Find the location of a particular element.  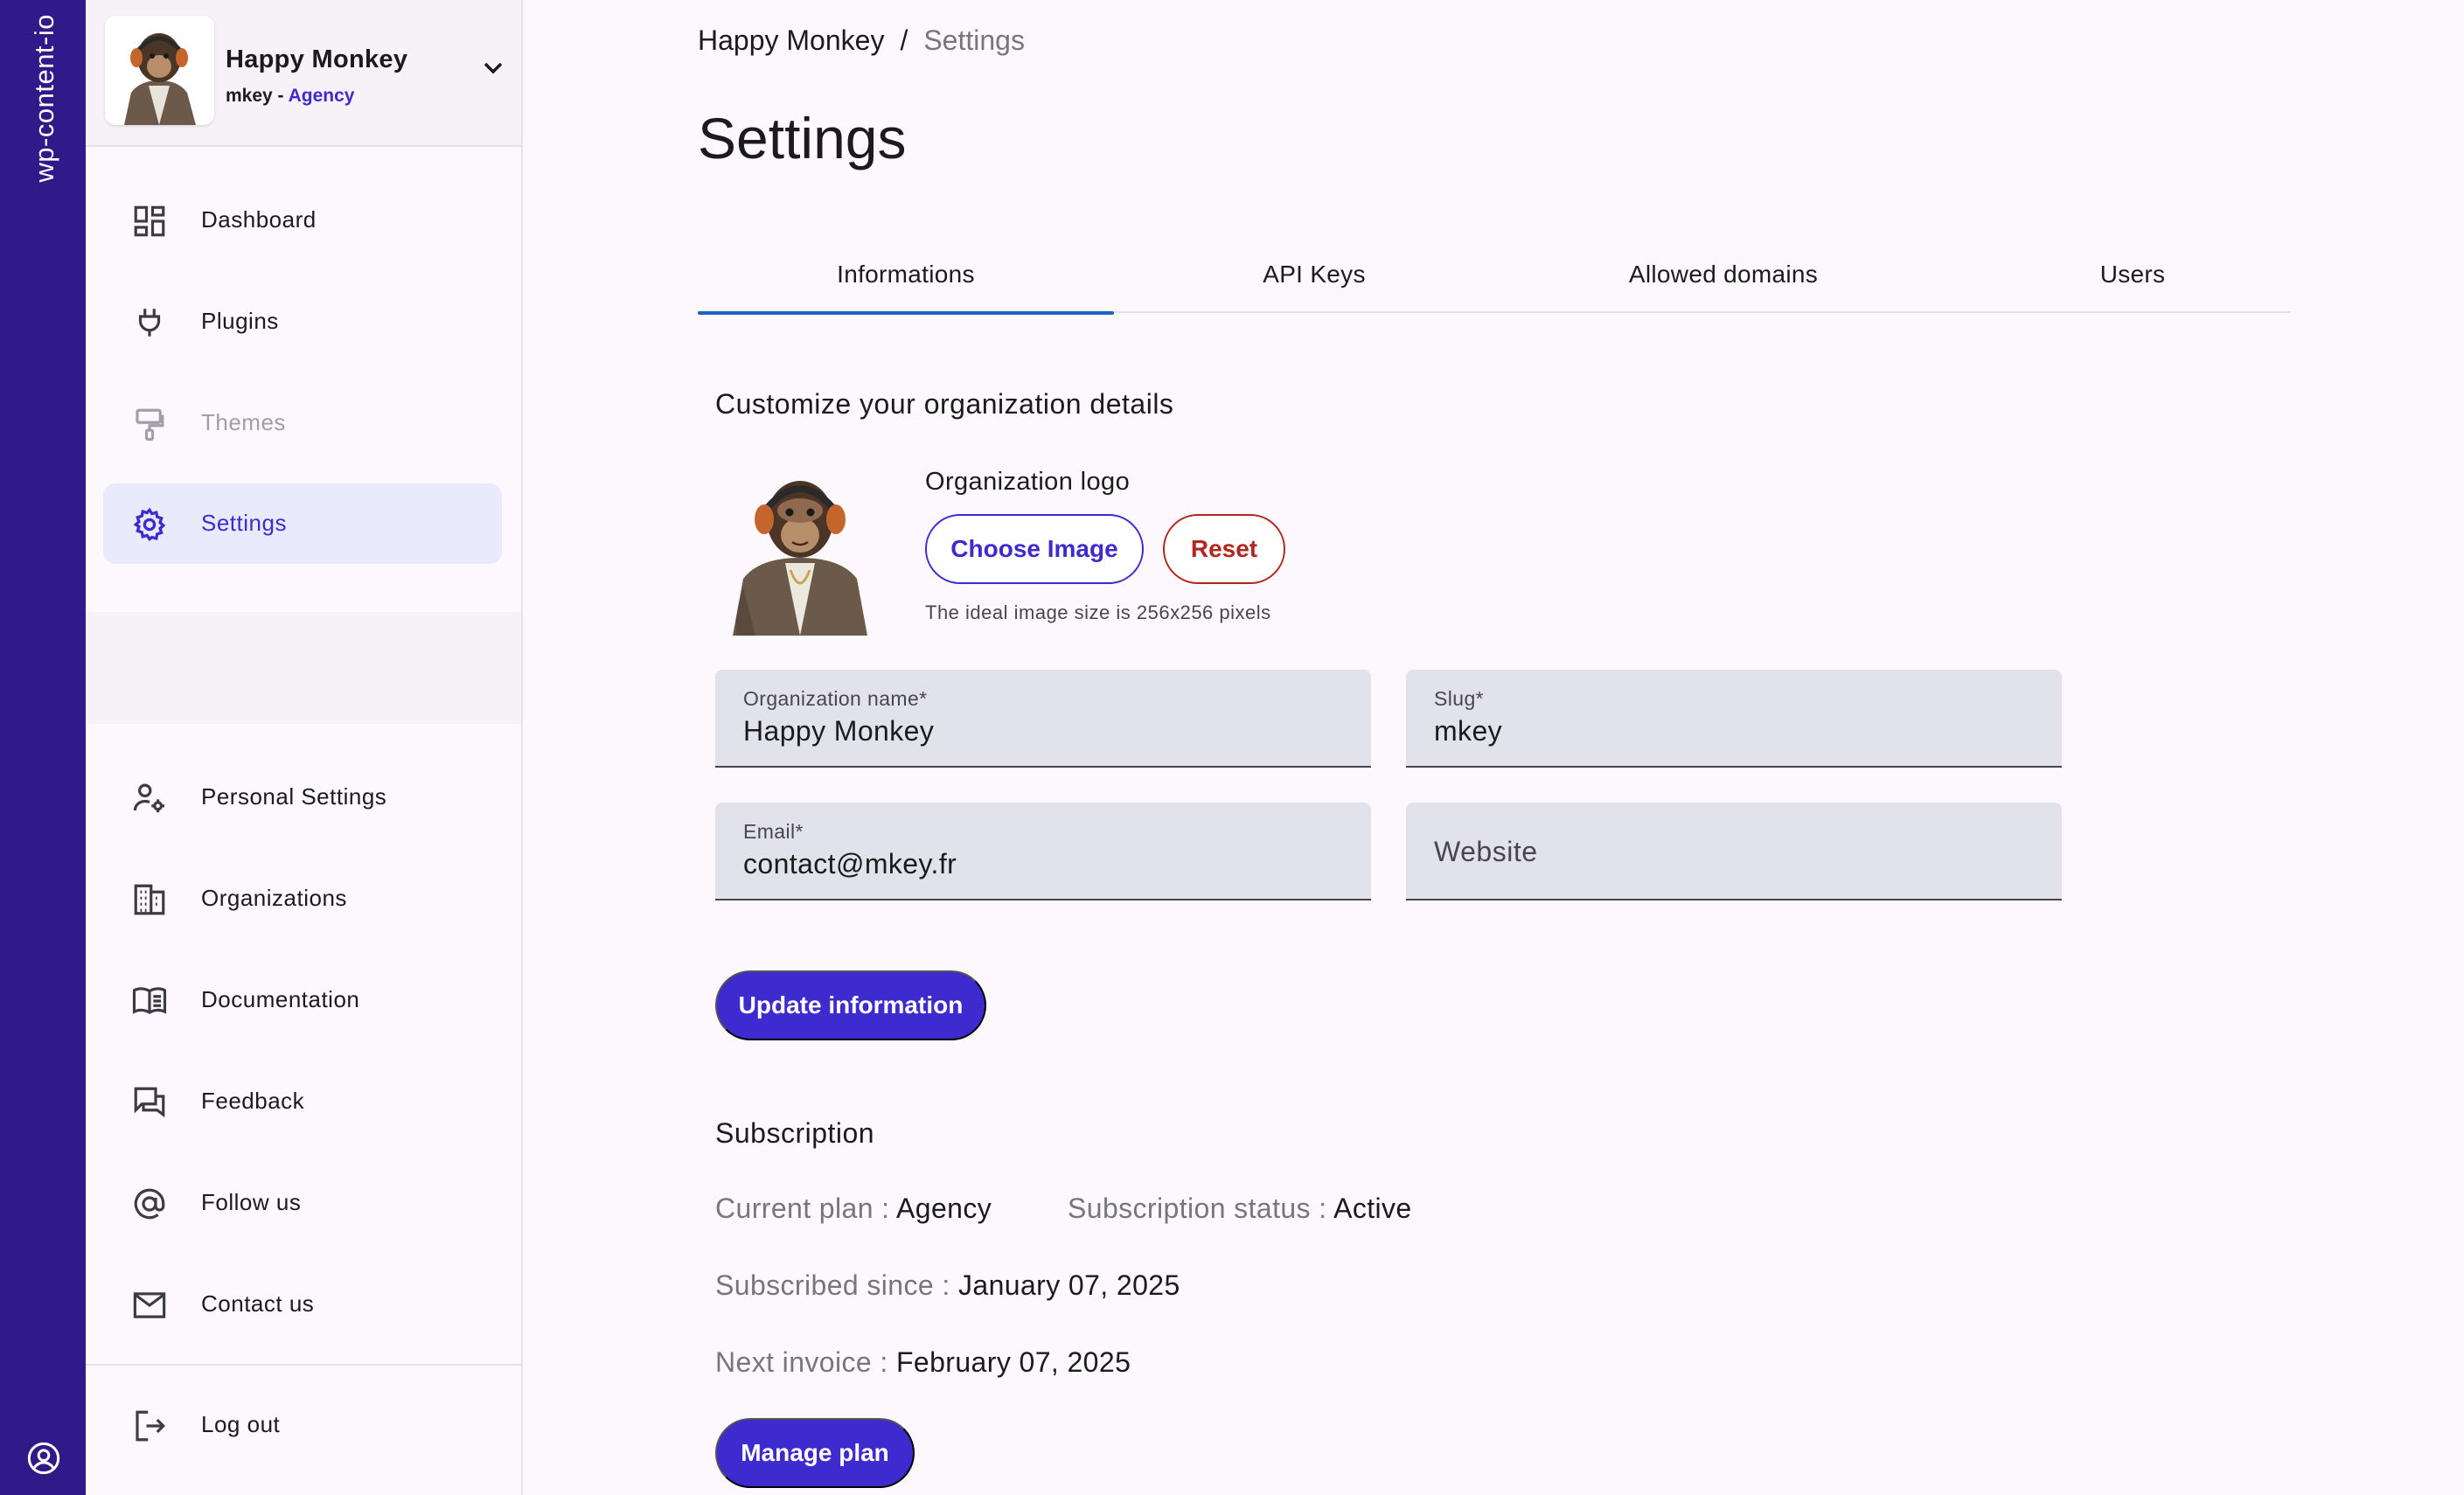

breadcrumb-current: Settings is located at coordinates (974, 40).